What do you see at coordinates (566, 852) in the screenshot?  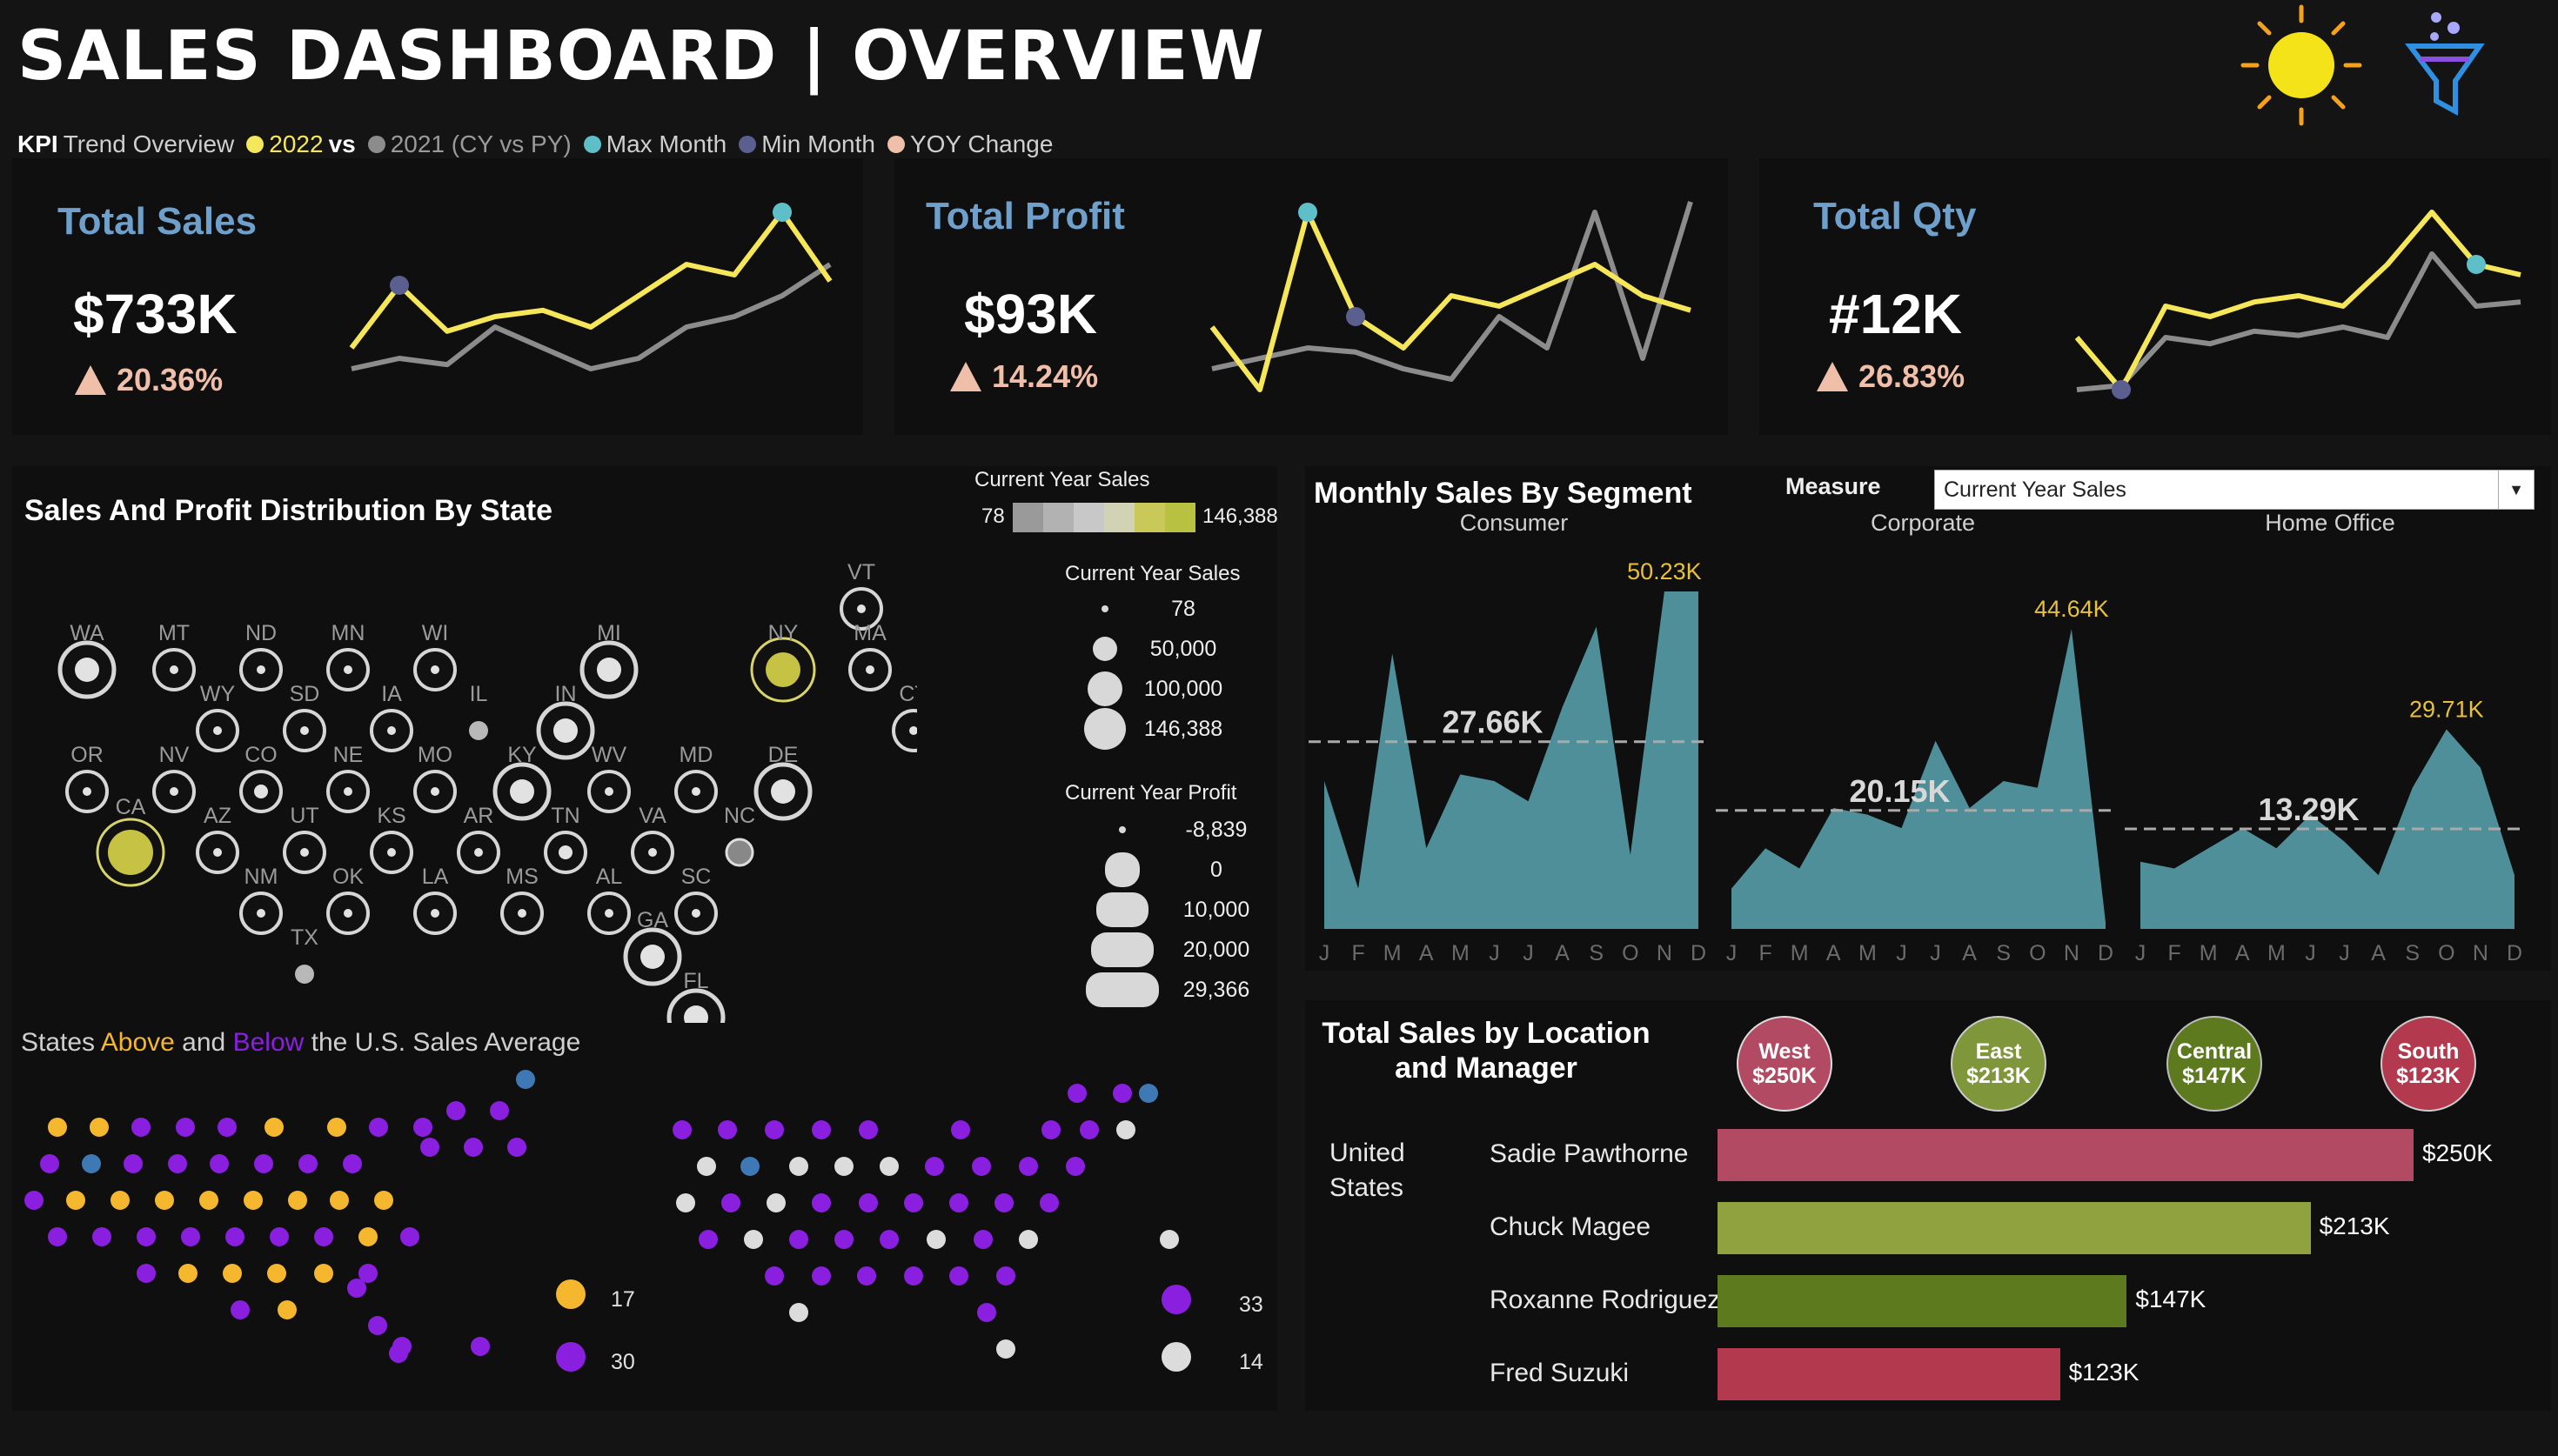 I see `state-marker-tn` at bounding box center [566, 852].